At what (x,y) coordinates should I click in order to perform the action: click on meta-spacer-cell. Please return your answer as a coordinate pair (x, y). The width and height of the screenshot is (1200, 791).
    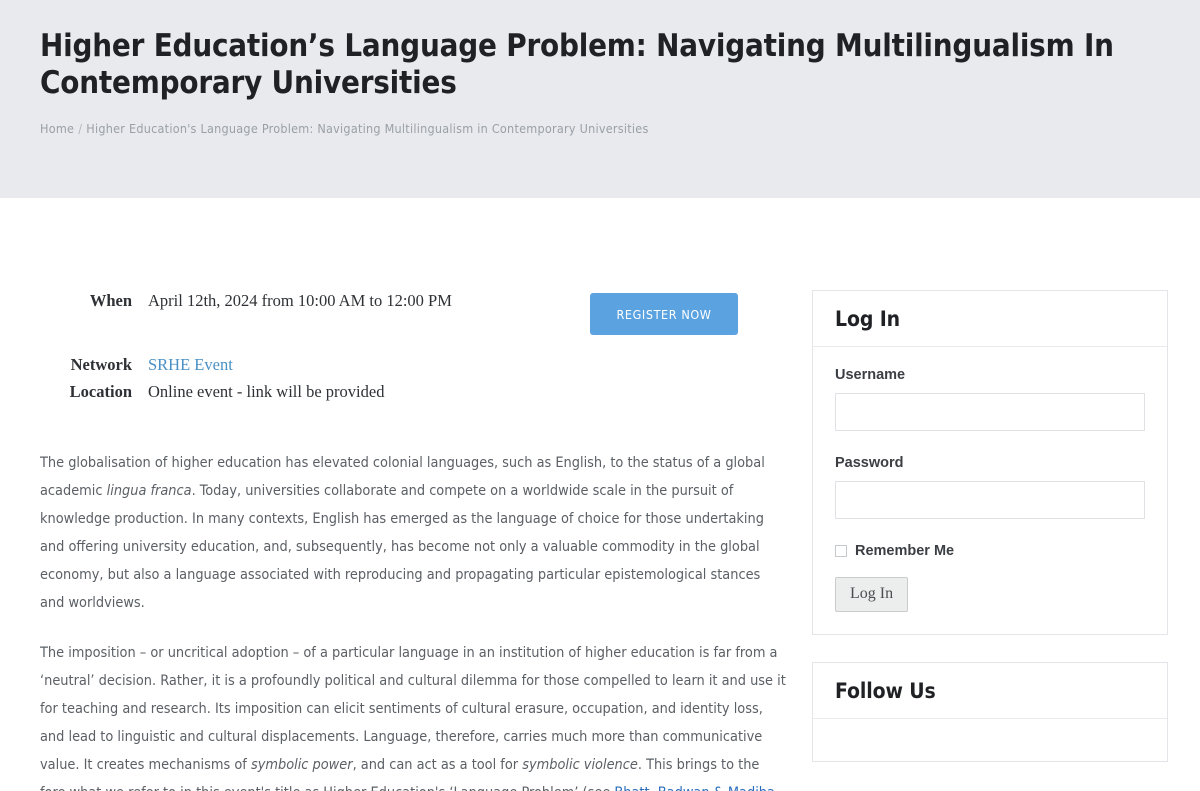
    Looking at the image, I should click on (310, 335).